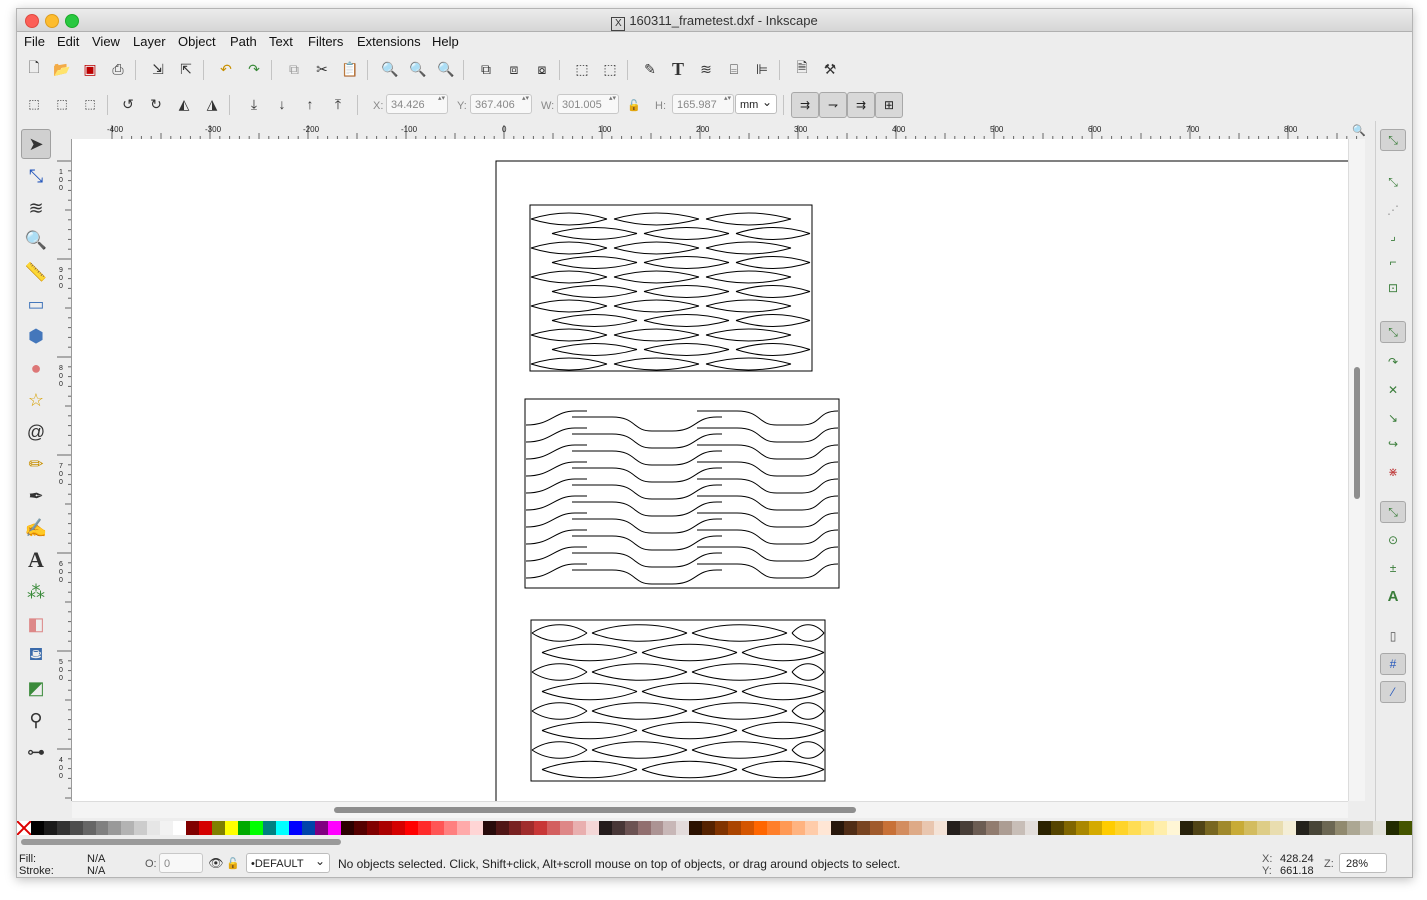  I want to click on snap-bbox-edge-icon: ⋰, so click(1393, 210).